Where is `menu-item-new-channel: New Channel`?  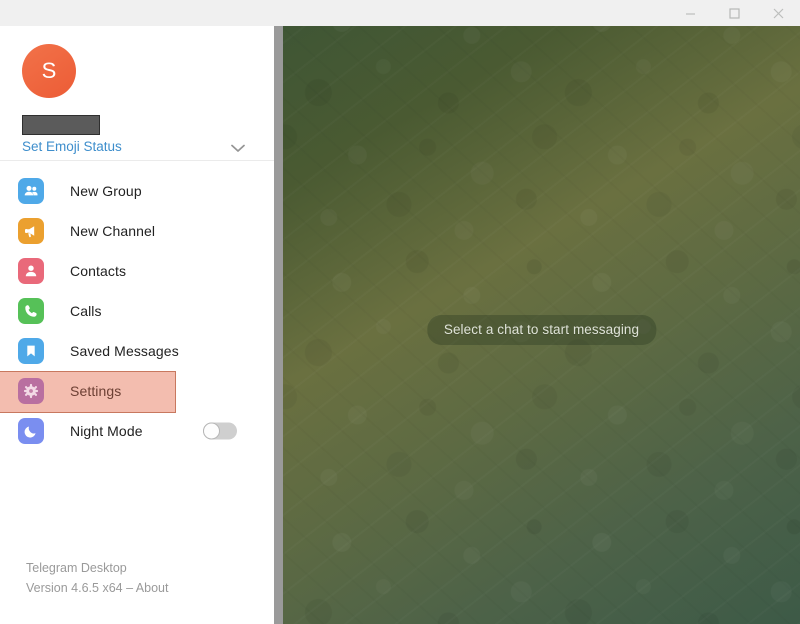 menu-item-new-channel: New Channel is located at coordinates (137, 231).